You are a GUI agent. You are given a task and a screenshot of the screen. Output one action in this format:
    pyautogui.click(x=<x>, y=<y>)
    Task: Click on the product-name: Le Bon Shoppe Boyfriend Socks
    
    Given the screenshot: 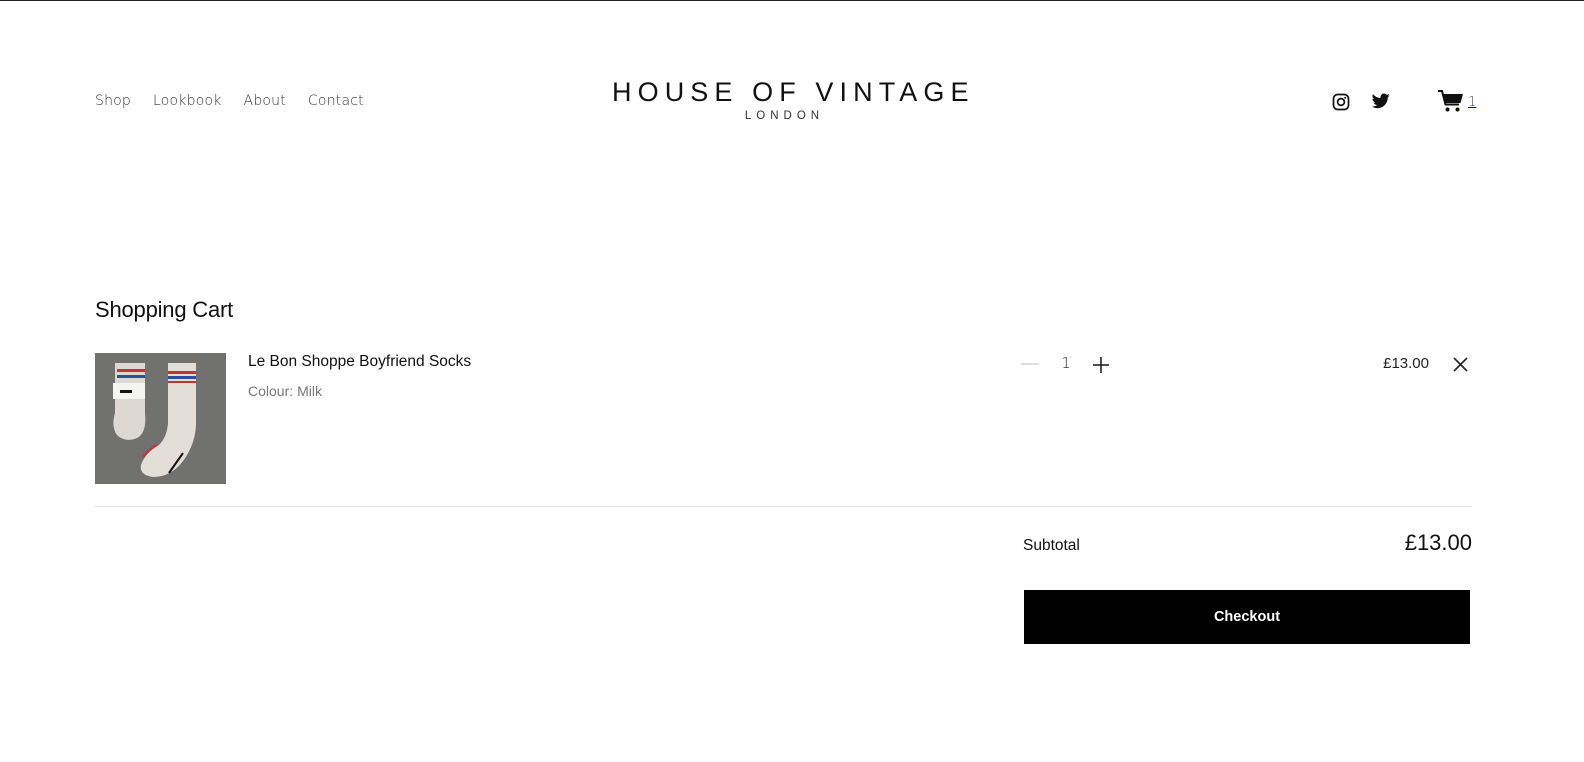 What is the action you would take?
    pyautogui.click(x=359, y=362)
    